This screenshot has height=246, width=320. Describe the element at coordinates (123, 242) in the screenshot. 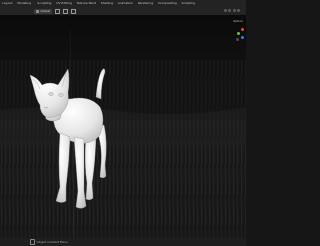

I see `status-bar: Object Context Menu` at that location.